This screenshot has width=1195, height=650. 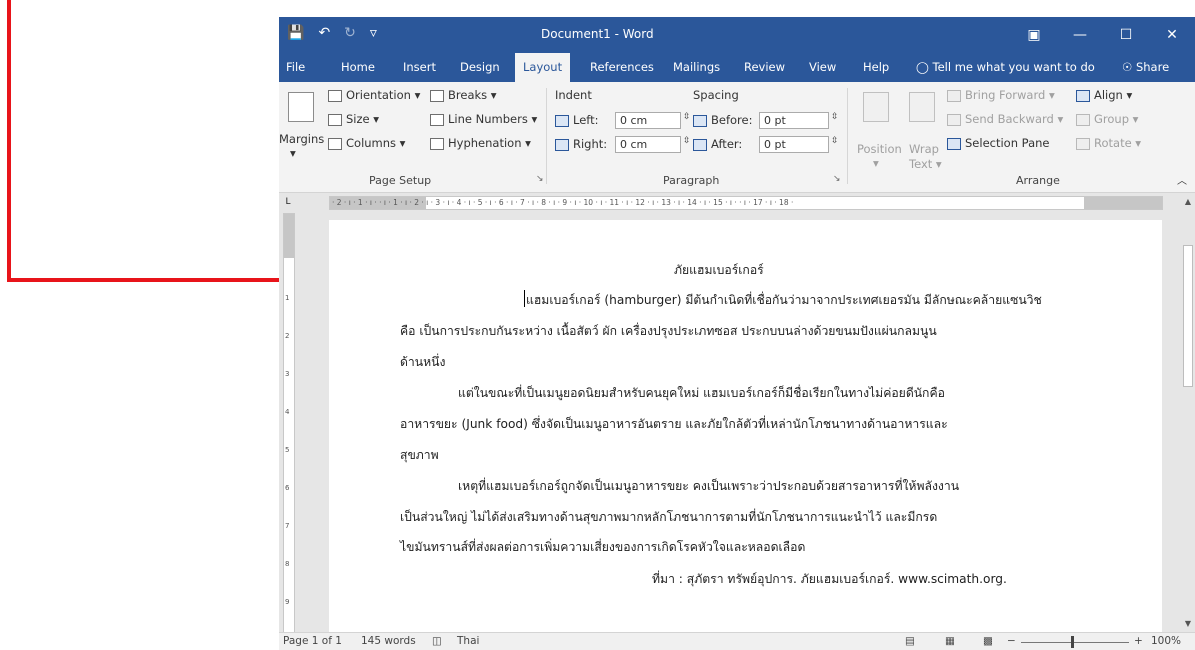 I want to click on tab-design: Design, so click(x=480, y=67).